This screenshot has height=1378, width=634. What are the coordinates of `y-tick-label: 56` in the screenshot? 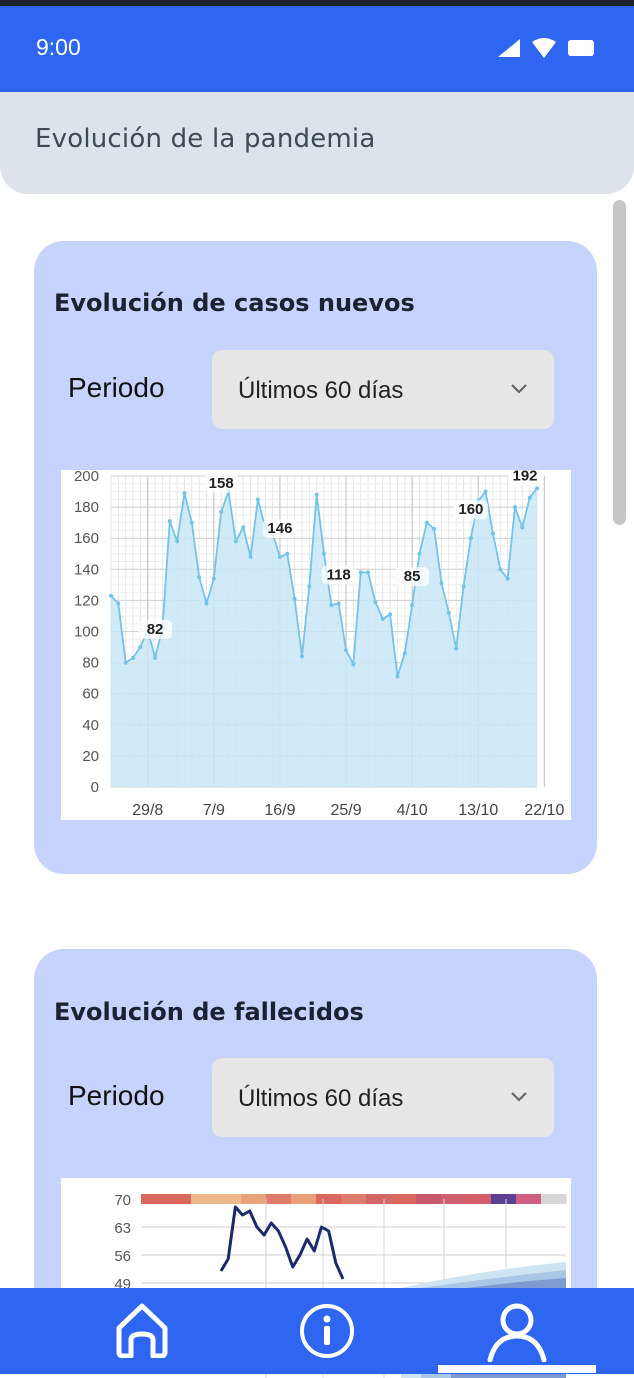 It's located at (122, 1256).